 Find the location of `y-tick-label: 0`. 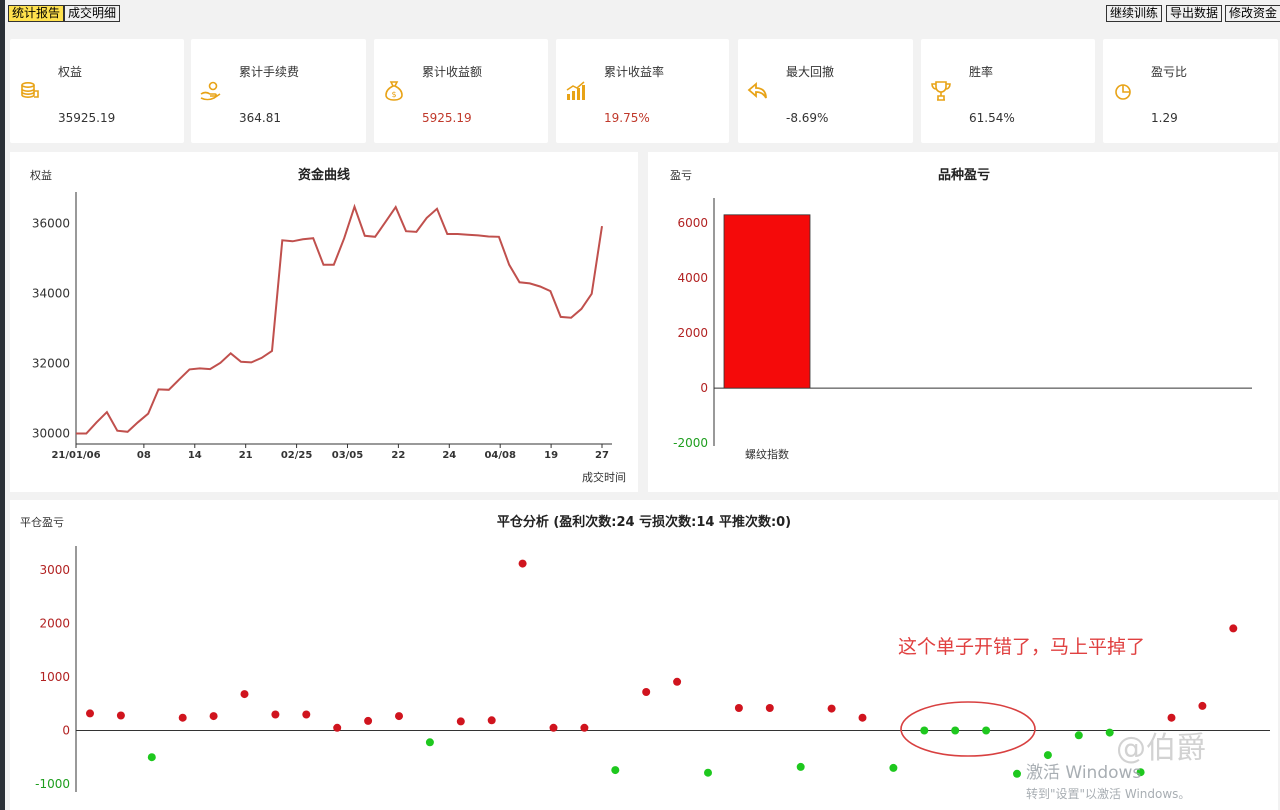

y-tick-label: 0 is located at coordinates (704, 388).